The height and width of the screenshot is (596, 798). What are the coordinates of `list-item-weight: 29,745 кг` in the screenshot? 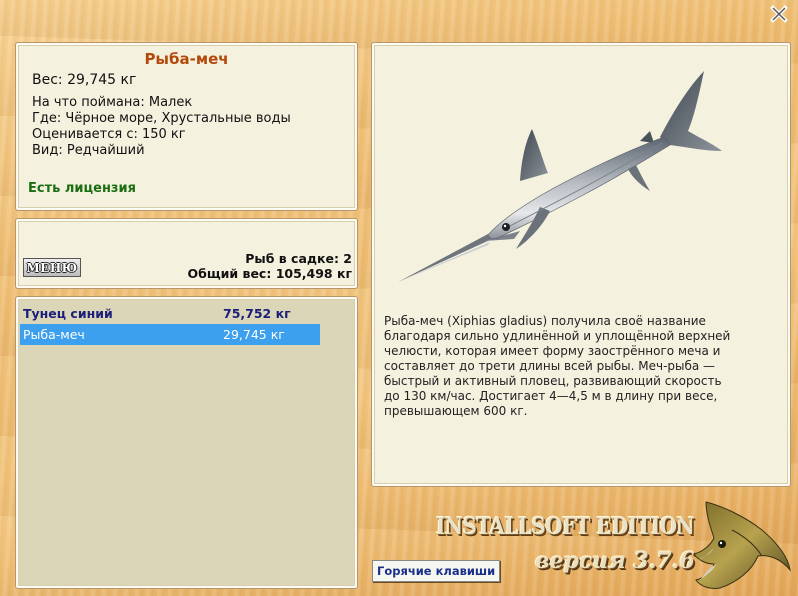 It's located at (254, 334).